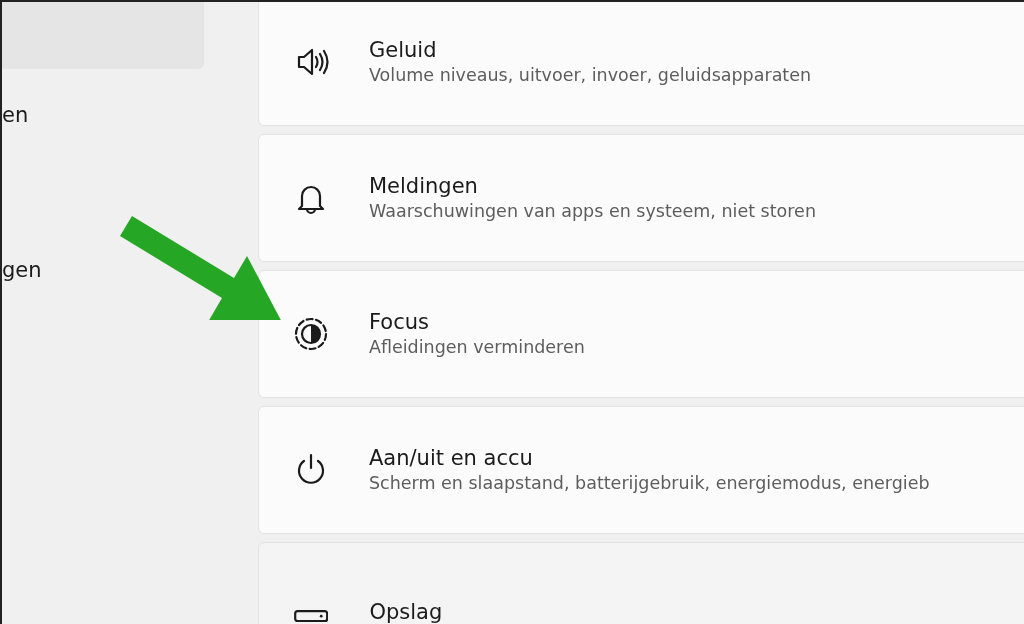 This screenshot has width=1024, height=624. What do you see at coordinates (403, 50) in the screenshot?
I see `setting-title: Geluid` at bounding box center [403, 50].